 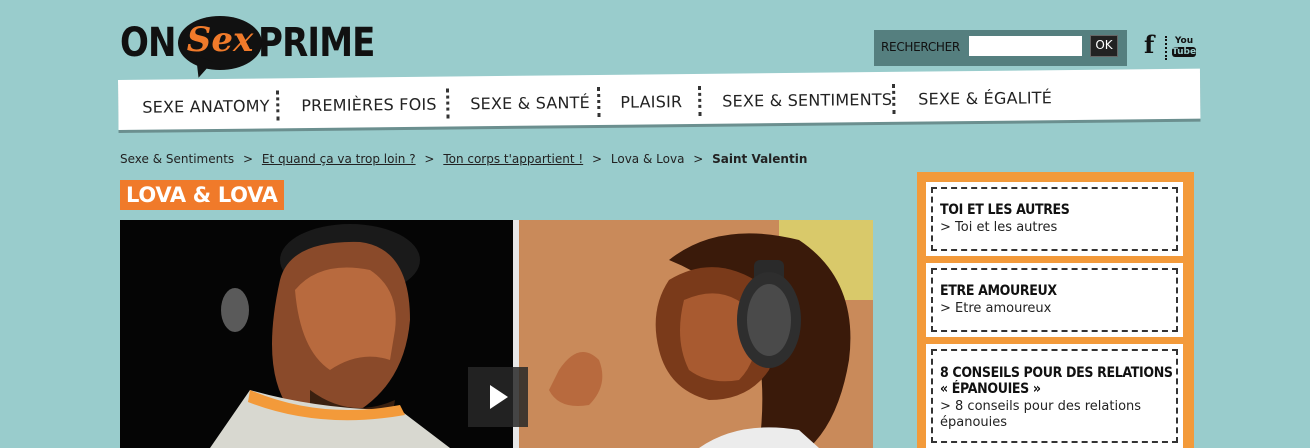 I want to click on video-thumbnail-right, so click(x=696, y=334).